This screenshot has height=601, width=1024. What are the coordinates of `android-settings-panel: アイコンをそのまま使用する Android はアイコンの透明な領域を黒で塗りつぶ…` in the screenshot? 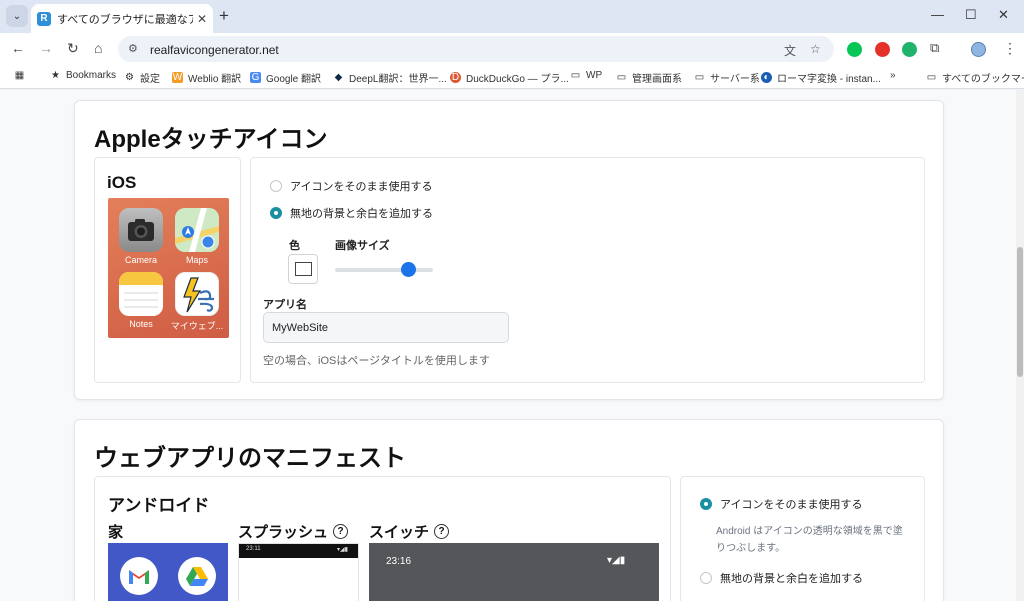 It's located at (802, 538).